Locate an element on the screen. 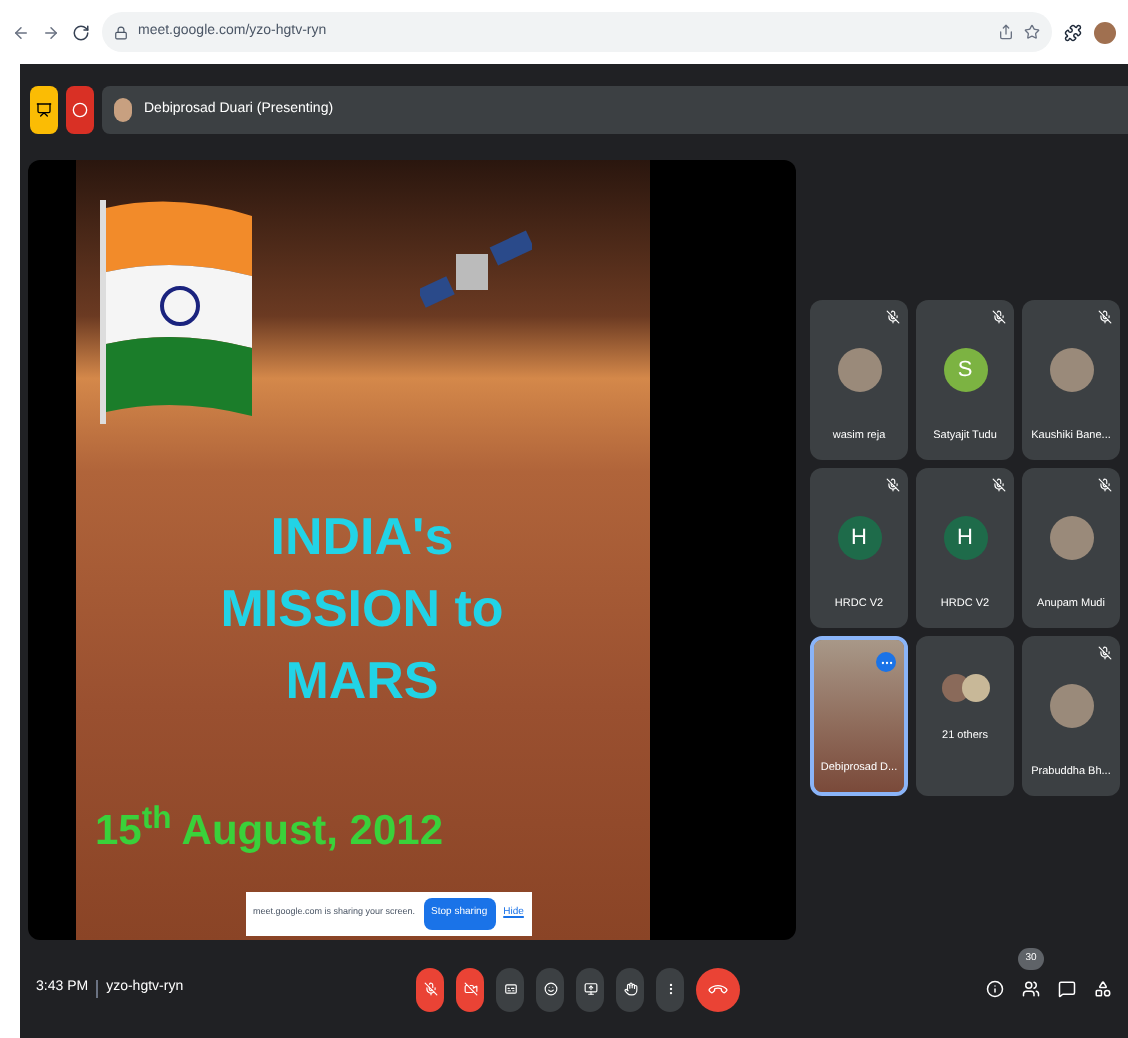  recording-icon is located at coordinates (80, 110).